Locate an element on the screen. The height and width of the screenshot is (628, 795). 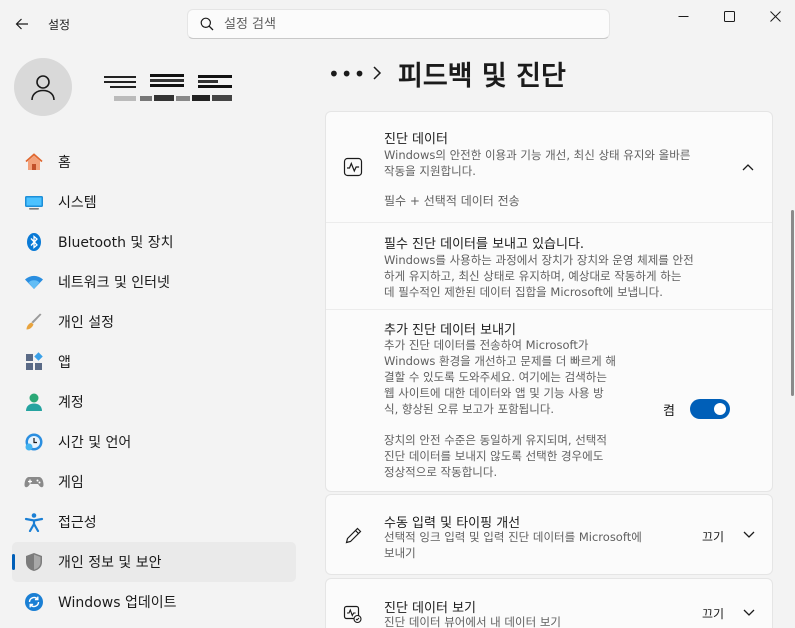
close-button is located at coordinates (773, 16).